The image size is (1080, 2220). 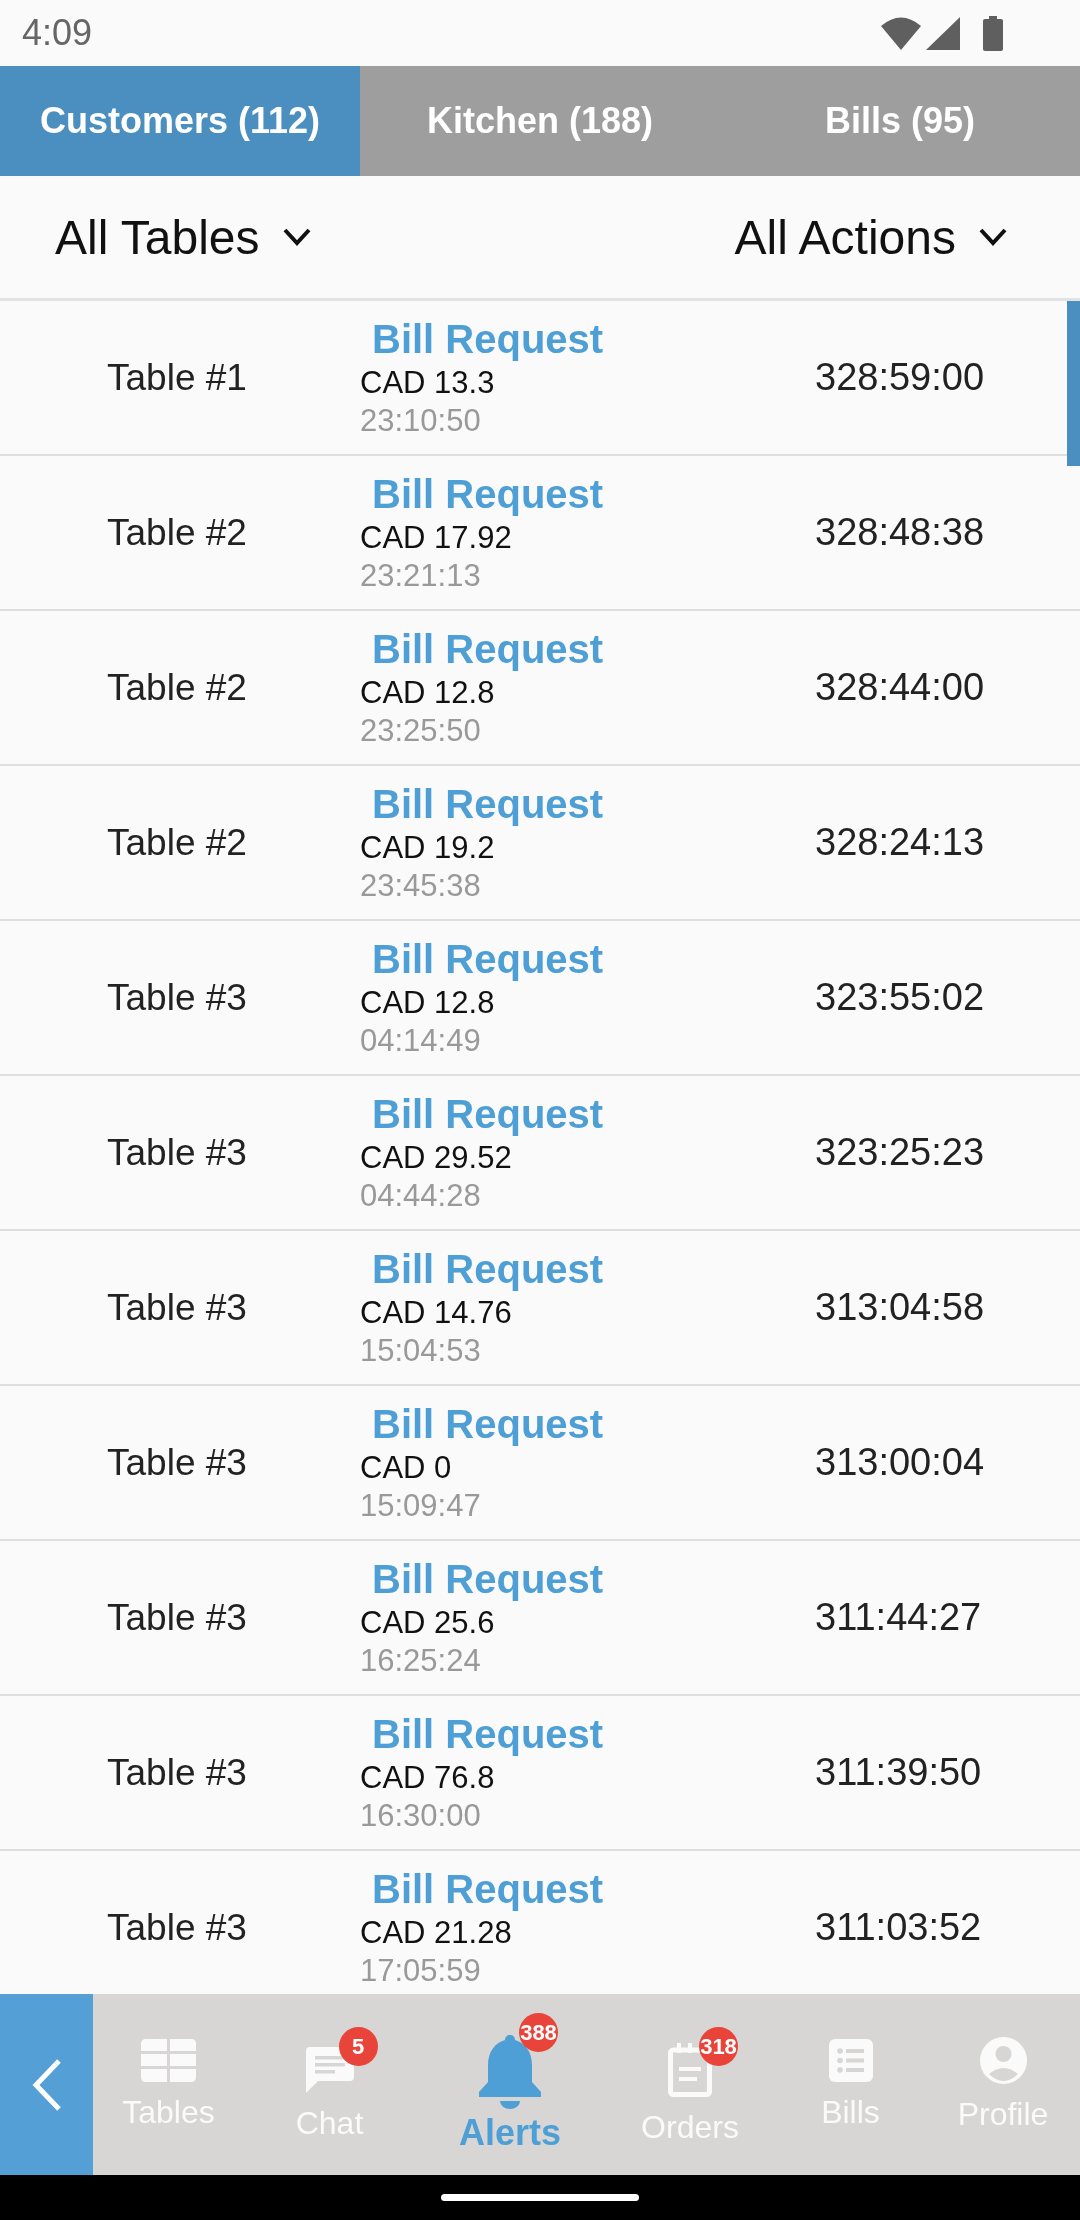 I want to click on request-time: 23:45:38, so click(x=420, y=886).